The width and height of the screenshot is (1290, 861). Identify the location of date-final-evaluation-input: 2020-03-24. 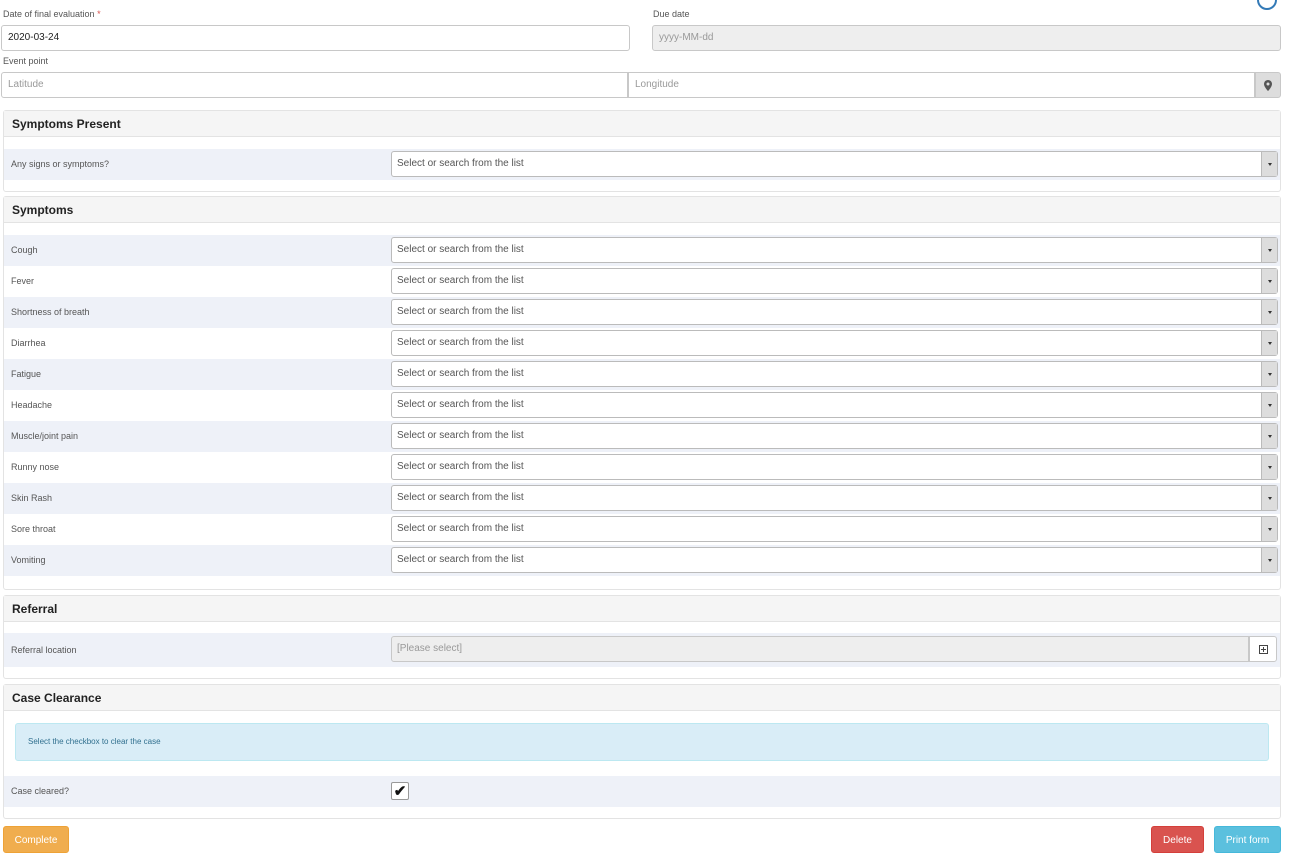
(315, 38).